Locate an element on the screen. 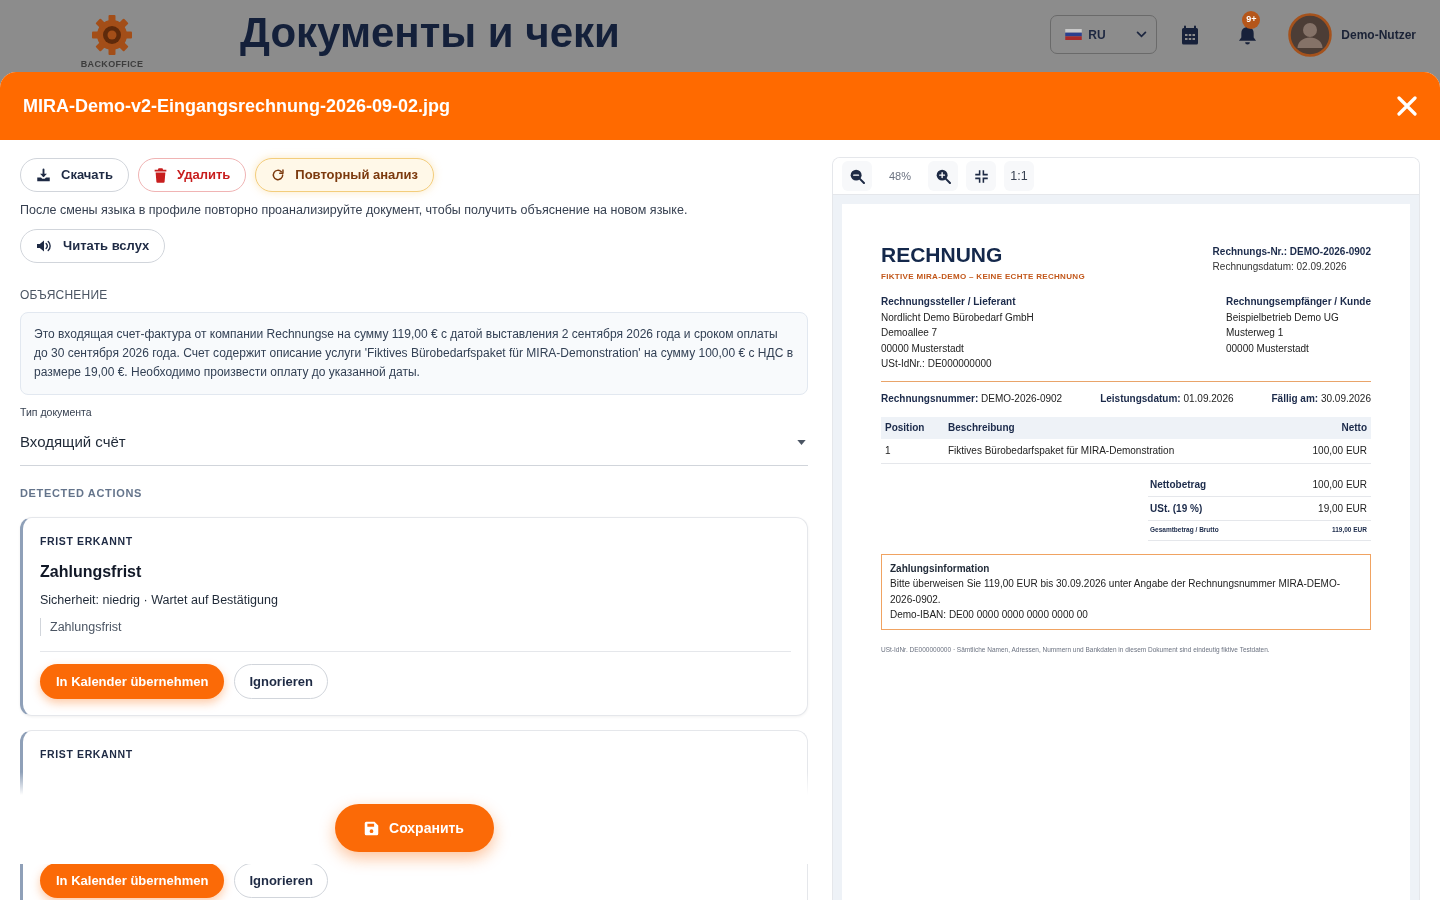  total-label: USt. (19 %) is located at coordinates (1176, 508).